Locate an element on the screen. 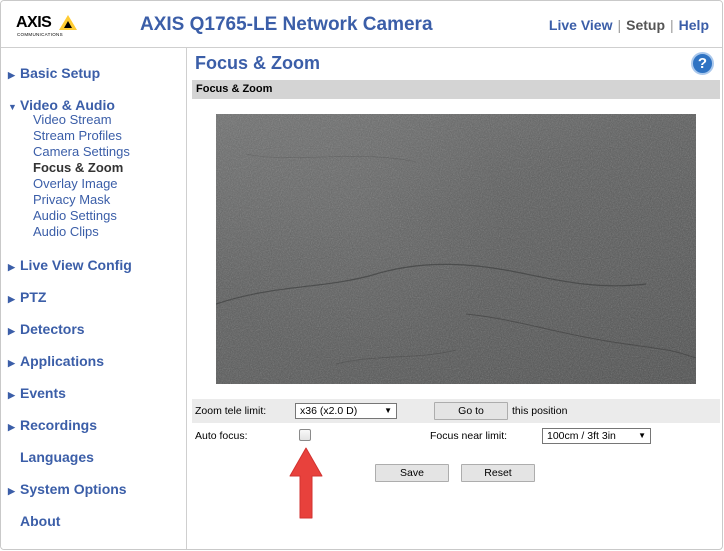  logo-subtext: COMMUNICATIONS is located at coordinates (40, 34).